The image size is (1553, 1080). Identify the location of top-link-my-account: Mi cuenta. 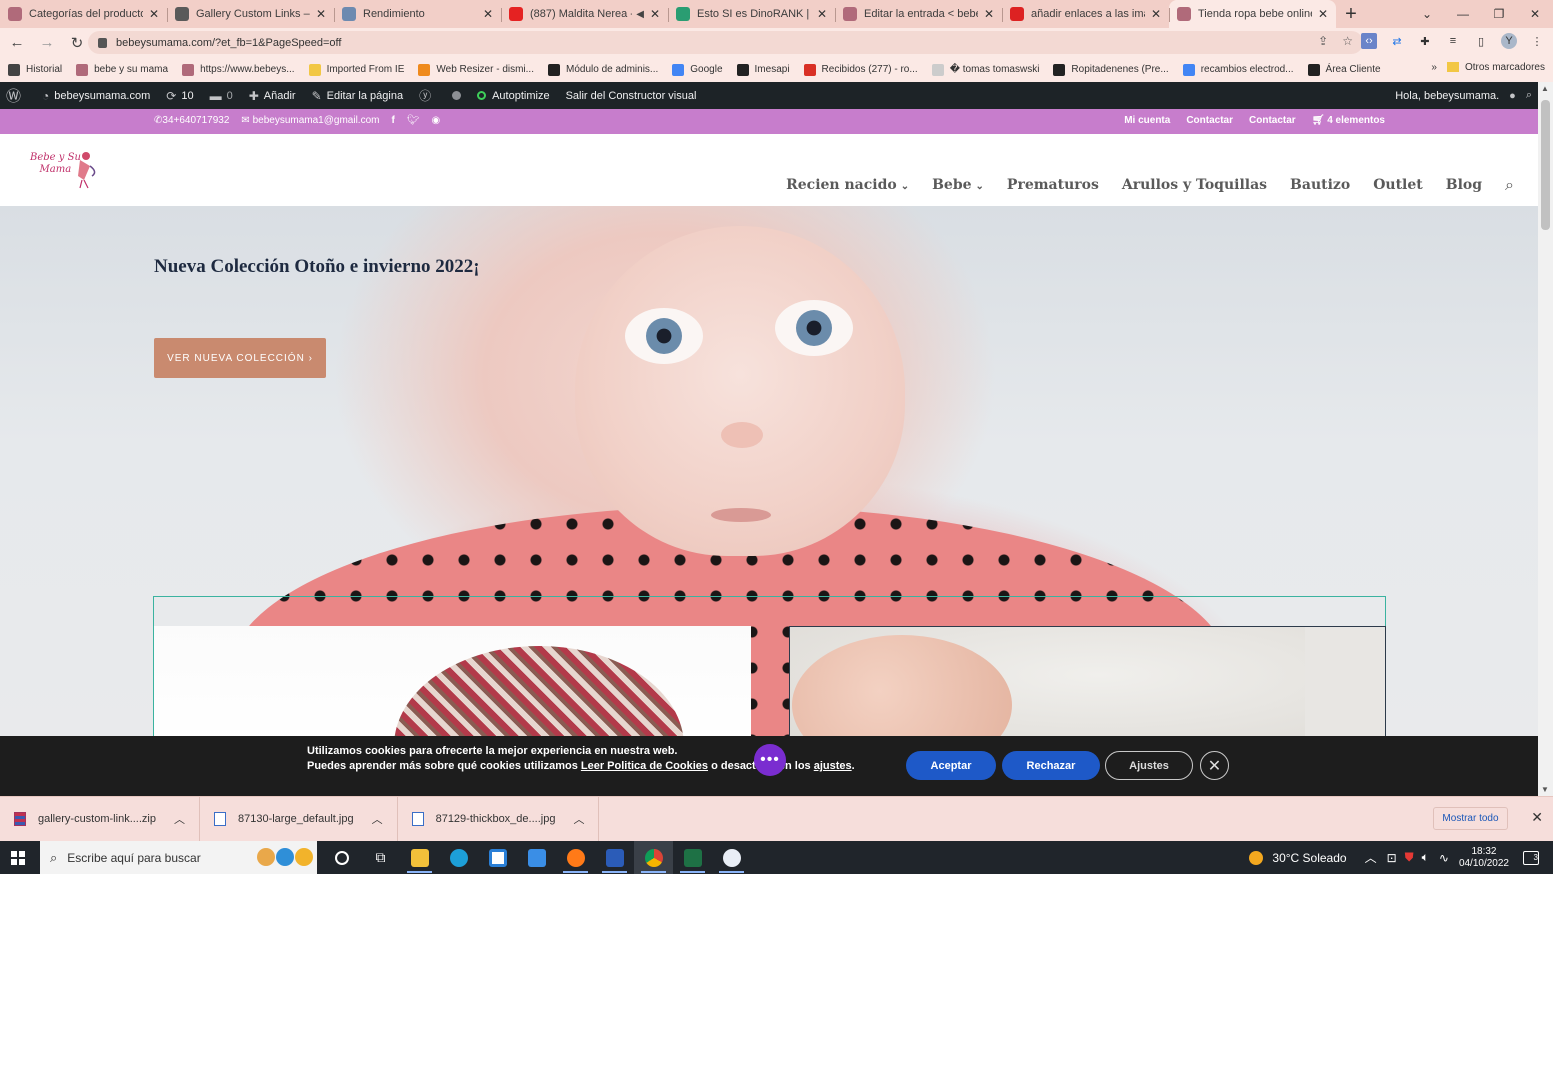
(1147, 120).